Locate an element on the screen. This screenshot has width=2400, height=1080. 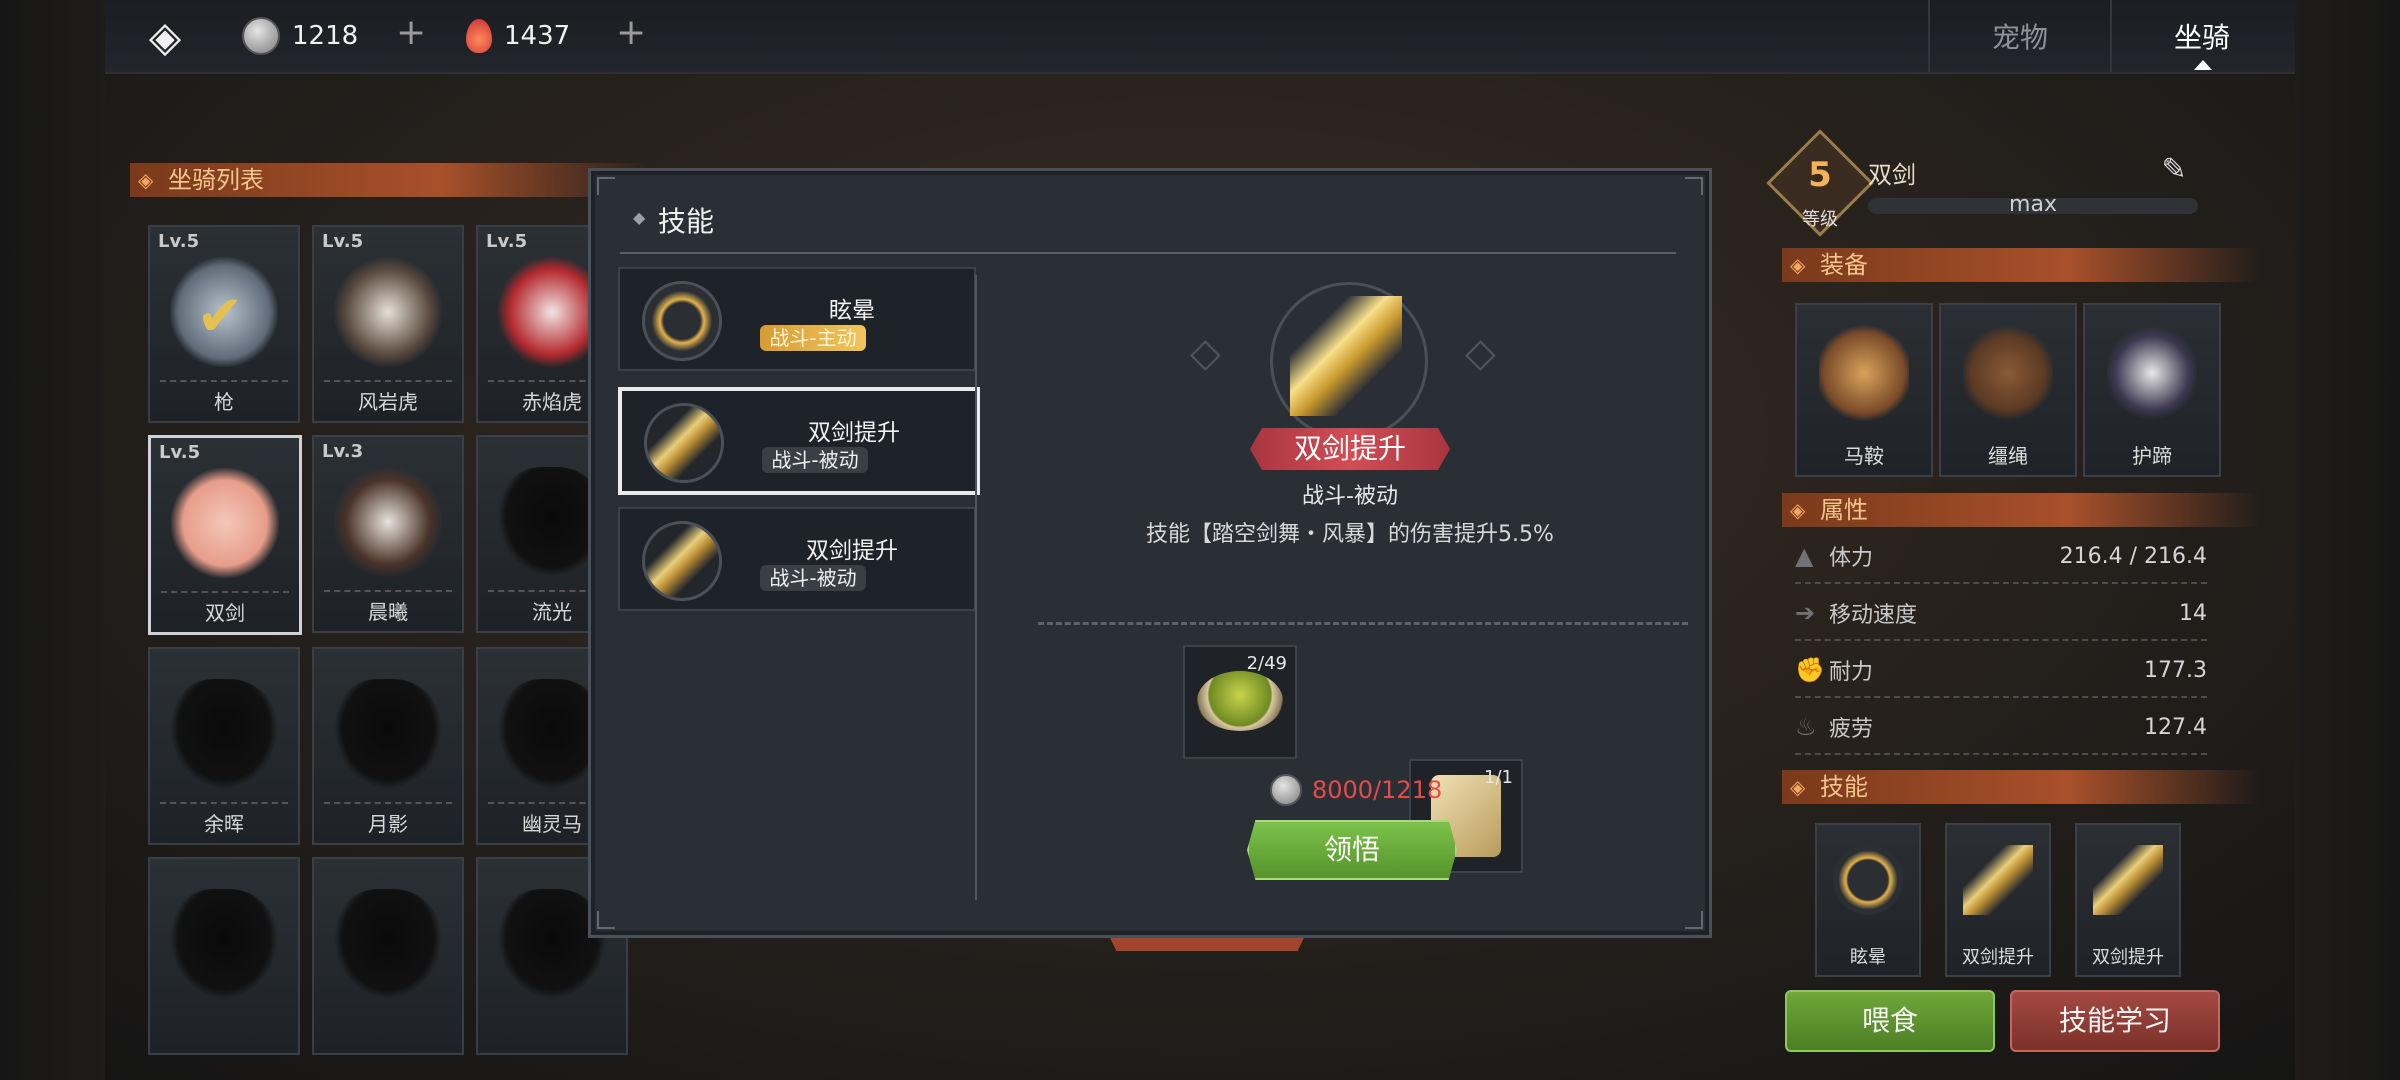
mount-cell: Lv.5 ✔ 枪 is located at coordinates (224, 324).